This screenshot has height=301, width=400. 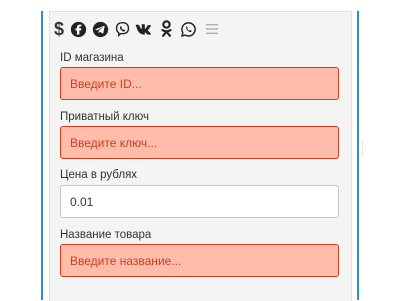 What do you see at coordinates (362, 149) in the screenshot?
I see `scrollbar` at bounding box center [362, 149].